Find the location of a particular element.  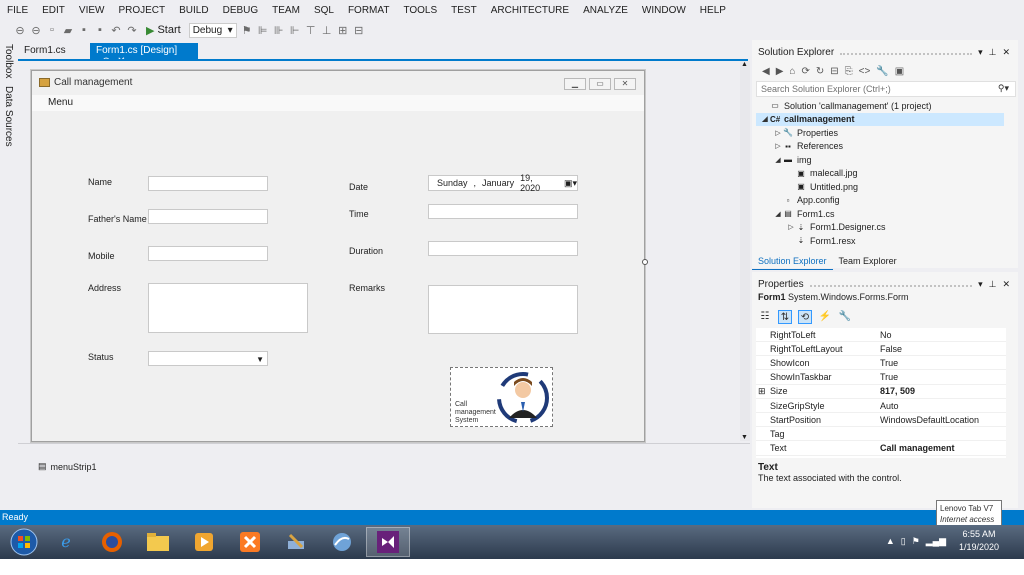

menu-test: TEST is located at coordinates (464, 10).